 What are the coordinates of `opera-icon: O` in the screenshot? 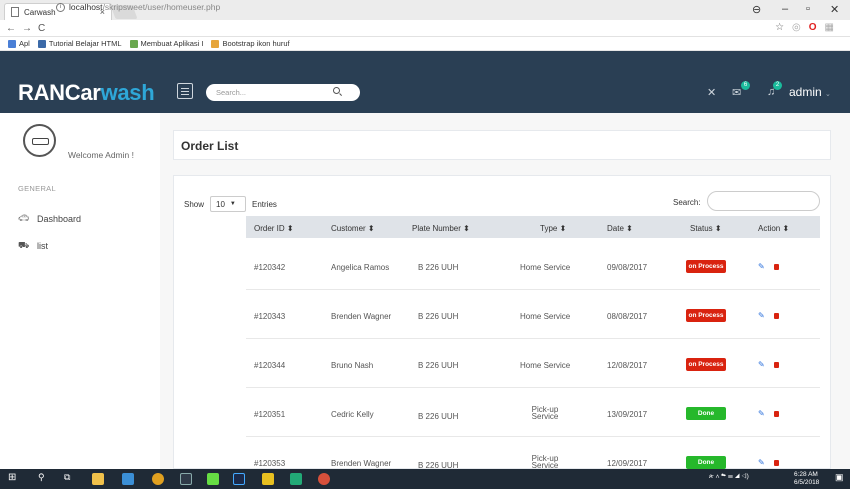 It's located at (813, 27).